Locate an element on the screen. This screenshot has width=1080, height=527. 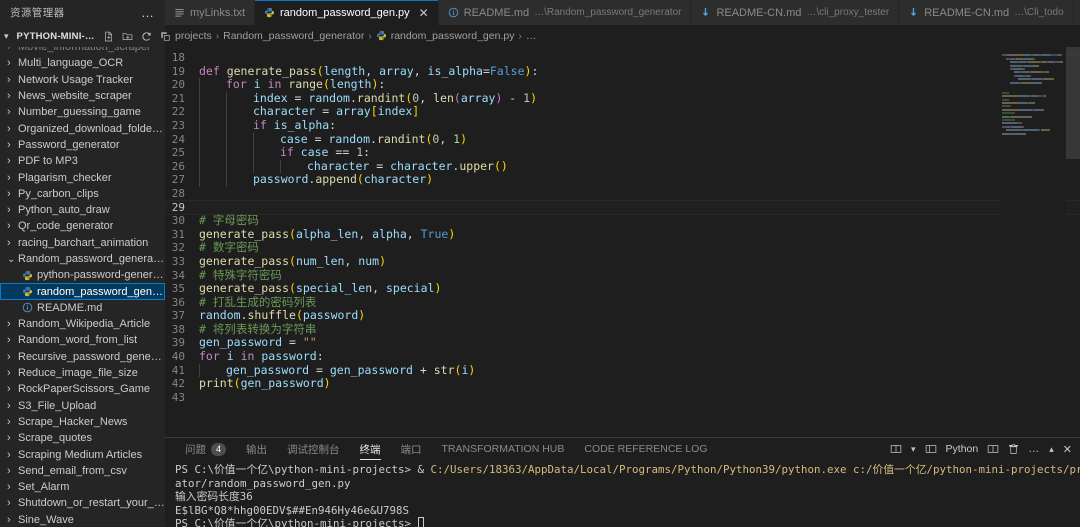
sidebar-item-reduce-image-file-size: › Reduce_image_file_size is located at coordinates (82, 373).